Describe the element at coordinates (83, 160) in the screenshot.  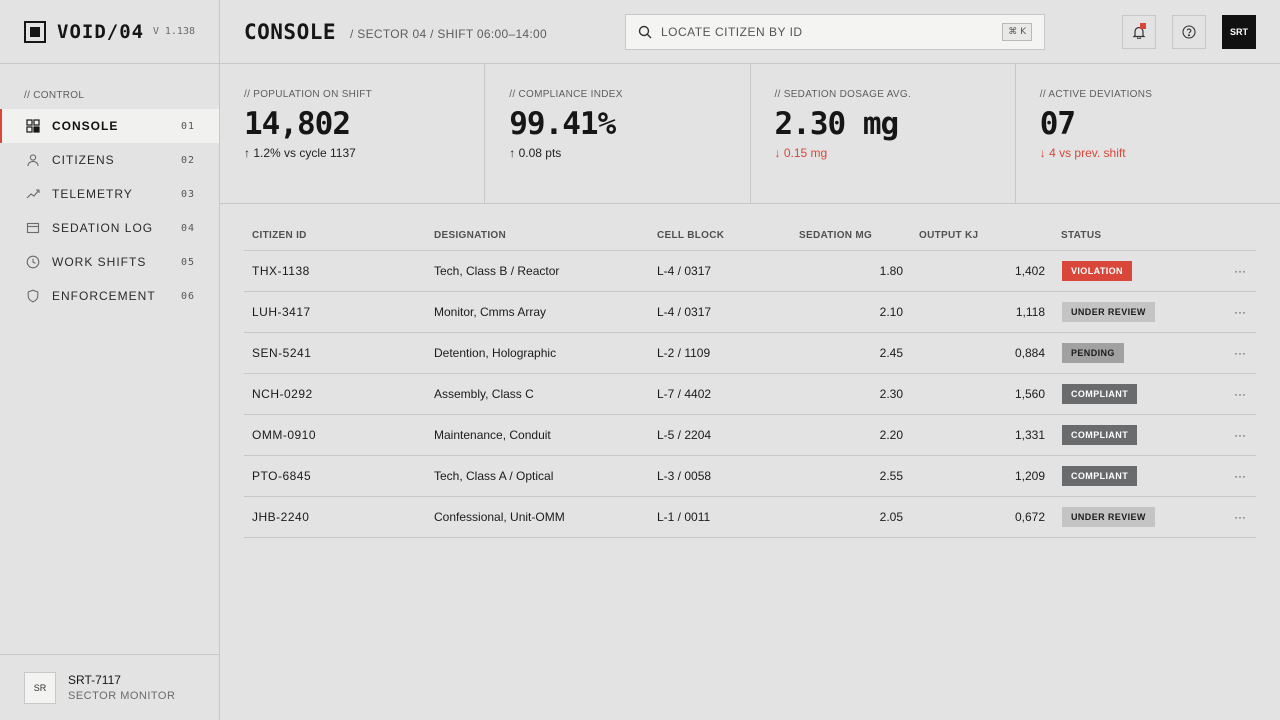
I see `sidebar-item-label: CITIZENS` at that location.